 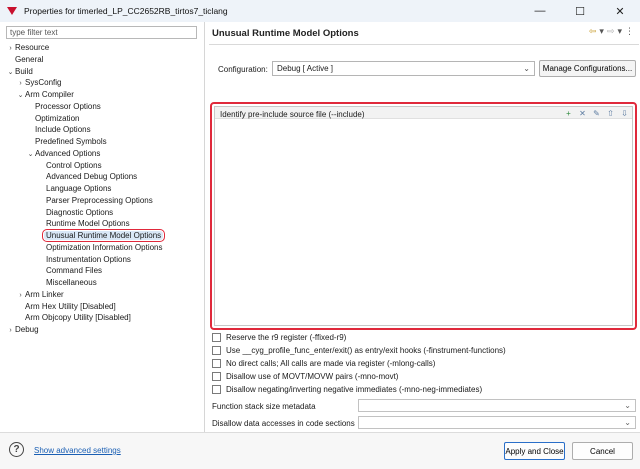 I want to click on tree-item-label: Processor Options, so click(x=68, y=106).